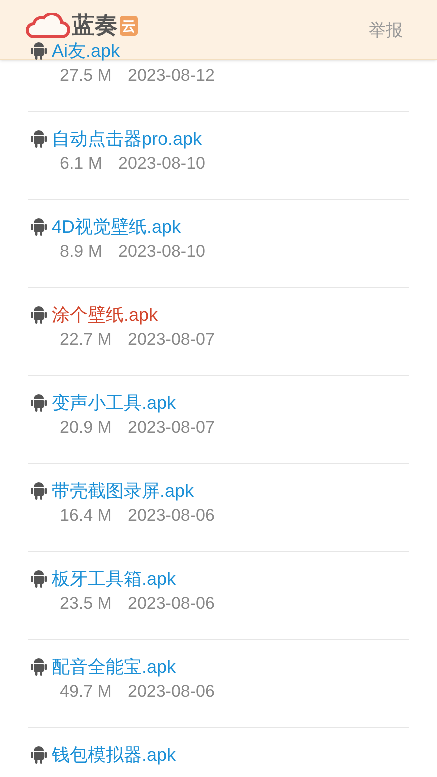 This screenshot has width=437, height=777. Describe the element at coordinates (114, 579) in the screenshot. I see `file-name-link: 板牙工具箱.apk` at that location.